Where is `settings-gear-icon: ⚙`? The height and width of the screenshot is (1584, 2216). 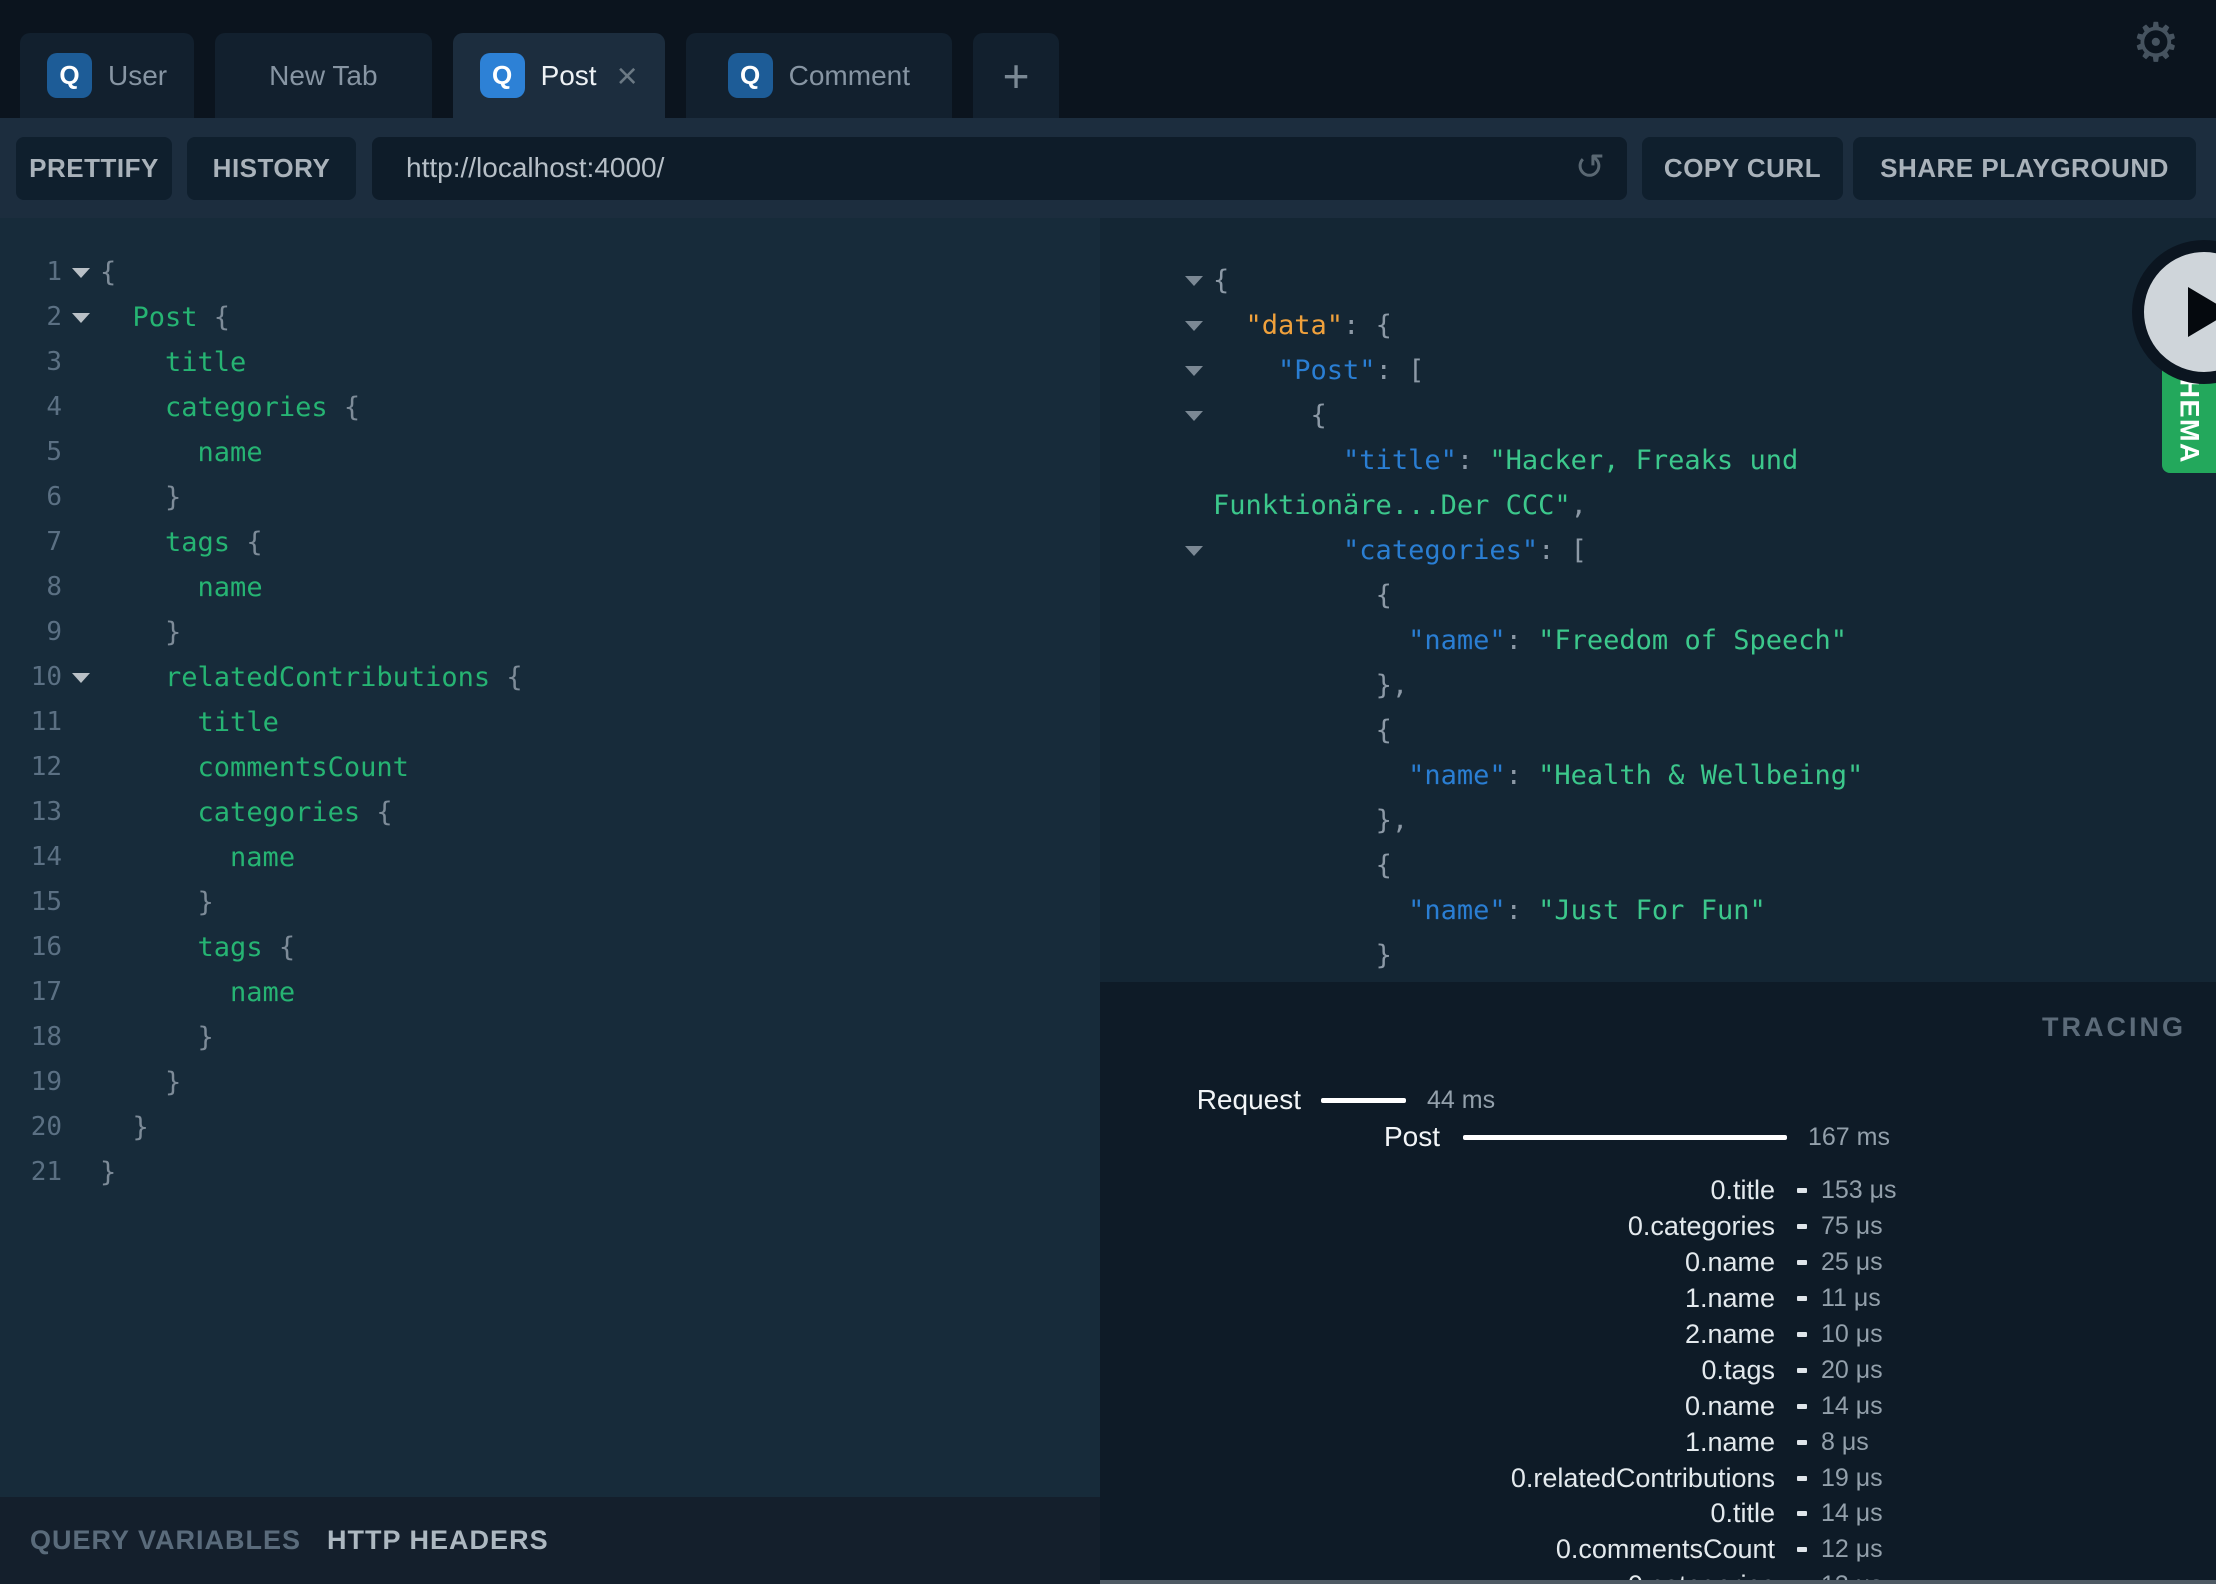 settings-gear-icon: ⚙ is located at coordinates (2156, 43).